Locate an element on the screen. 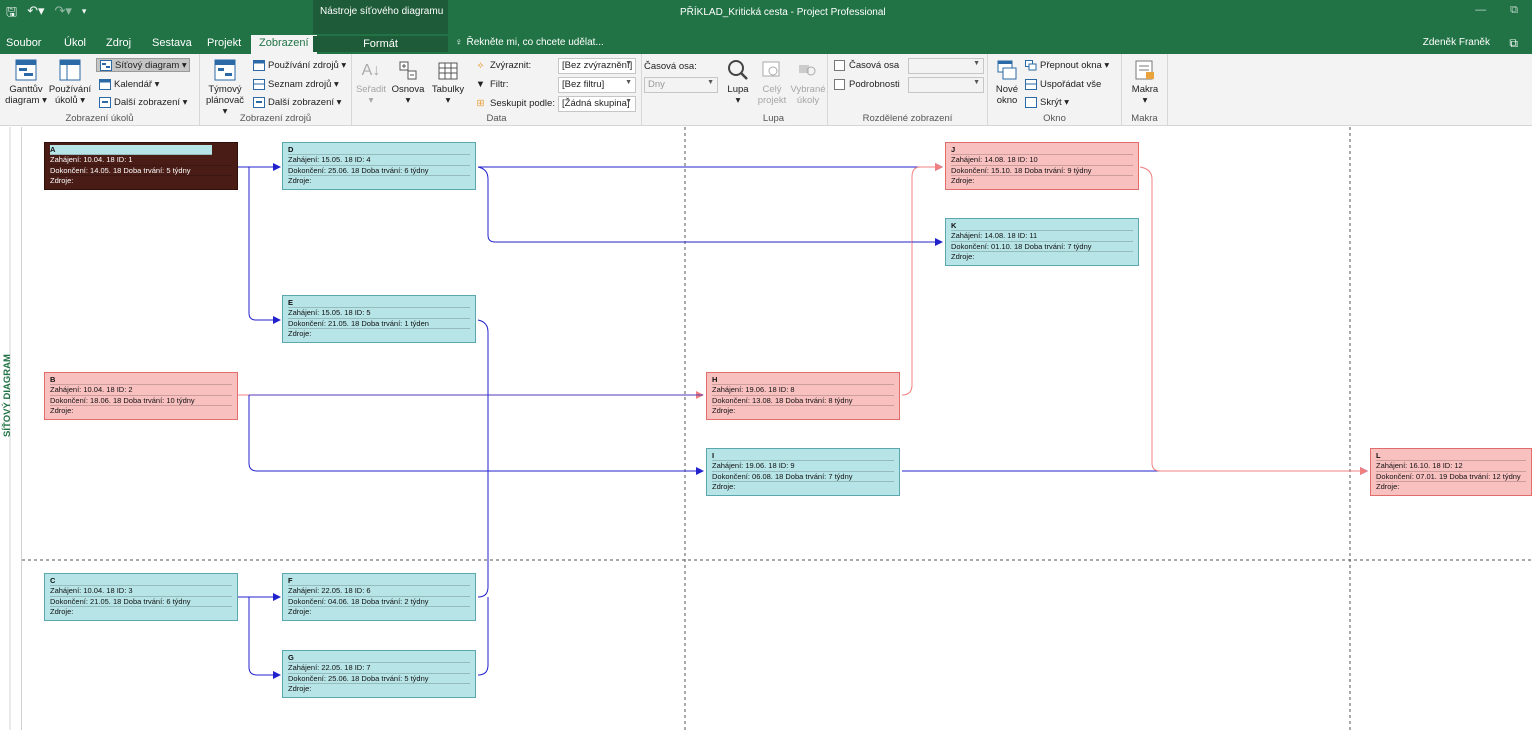 This screenshot has width=1532, height=730. task-name: F is located at coordinates (379, 581).